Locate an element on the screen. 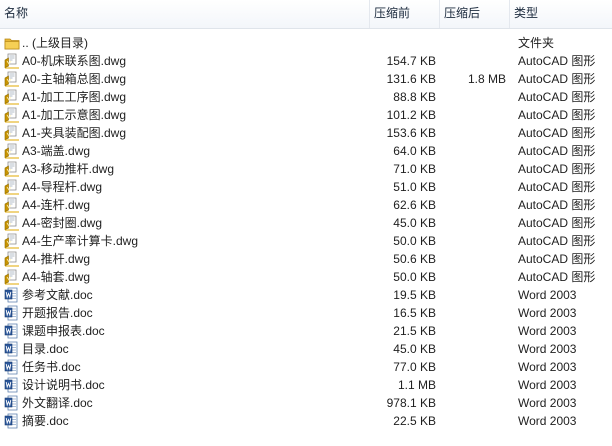  file-row: 参考文献.doc 19.5 KB Word 2003 is located at coordinates (306, 295).